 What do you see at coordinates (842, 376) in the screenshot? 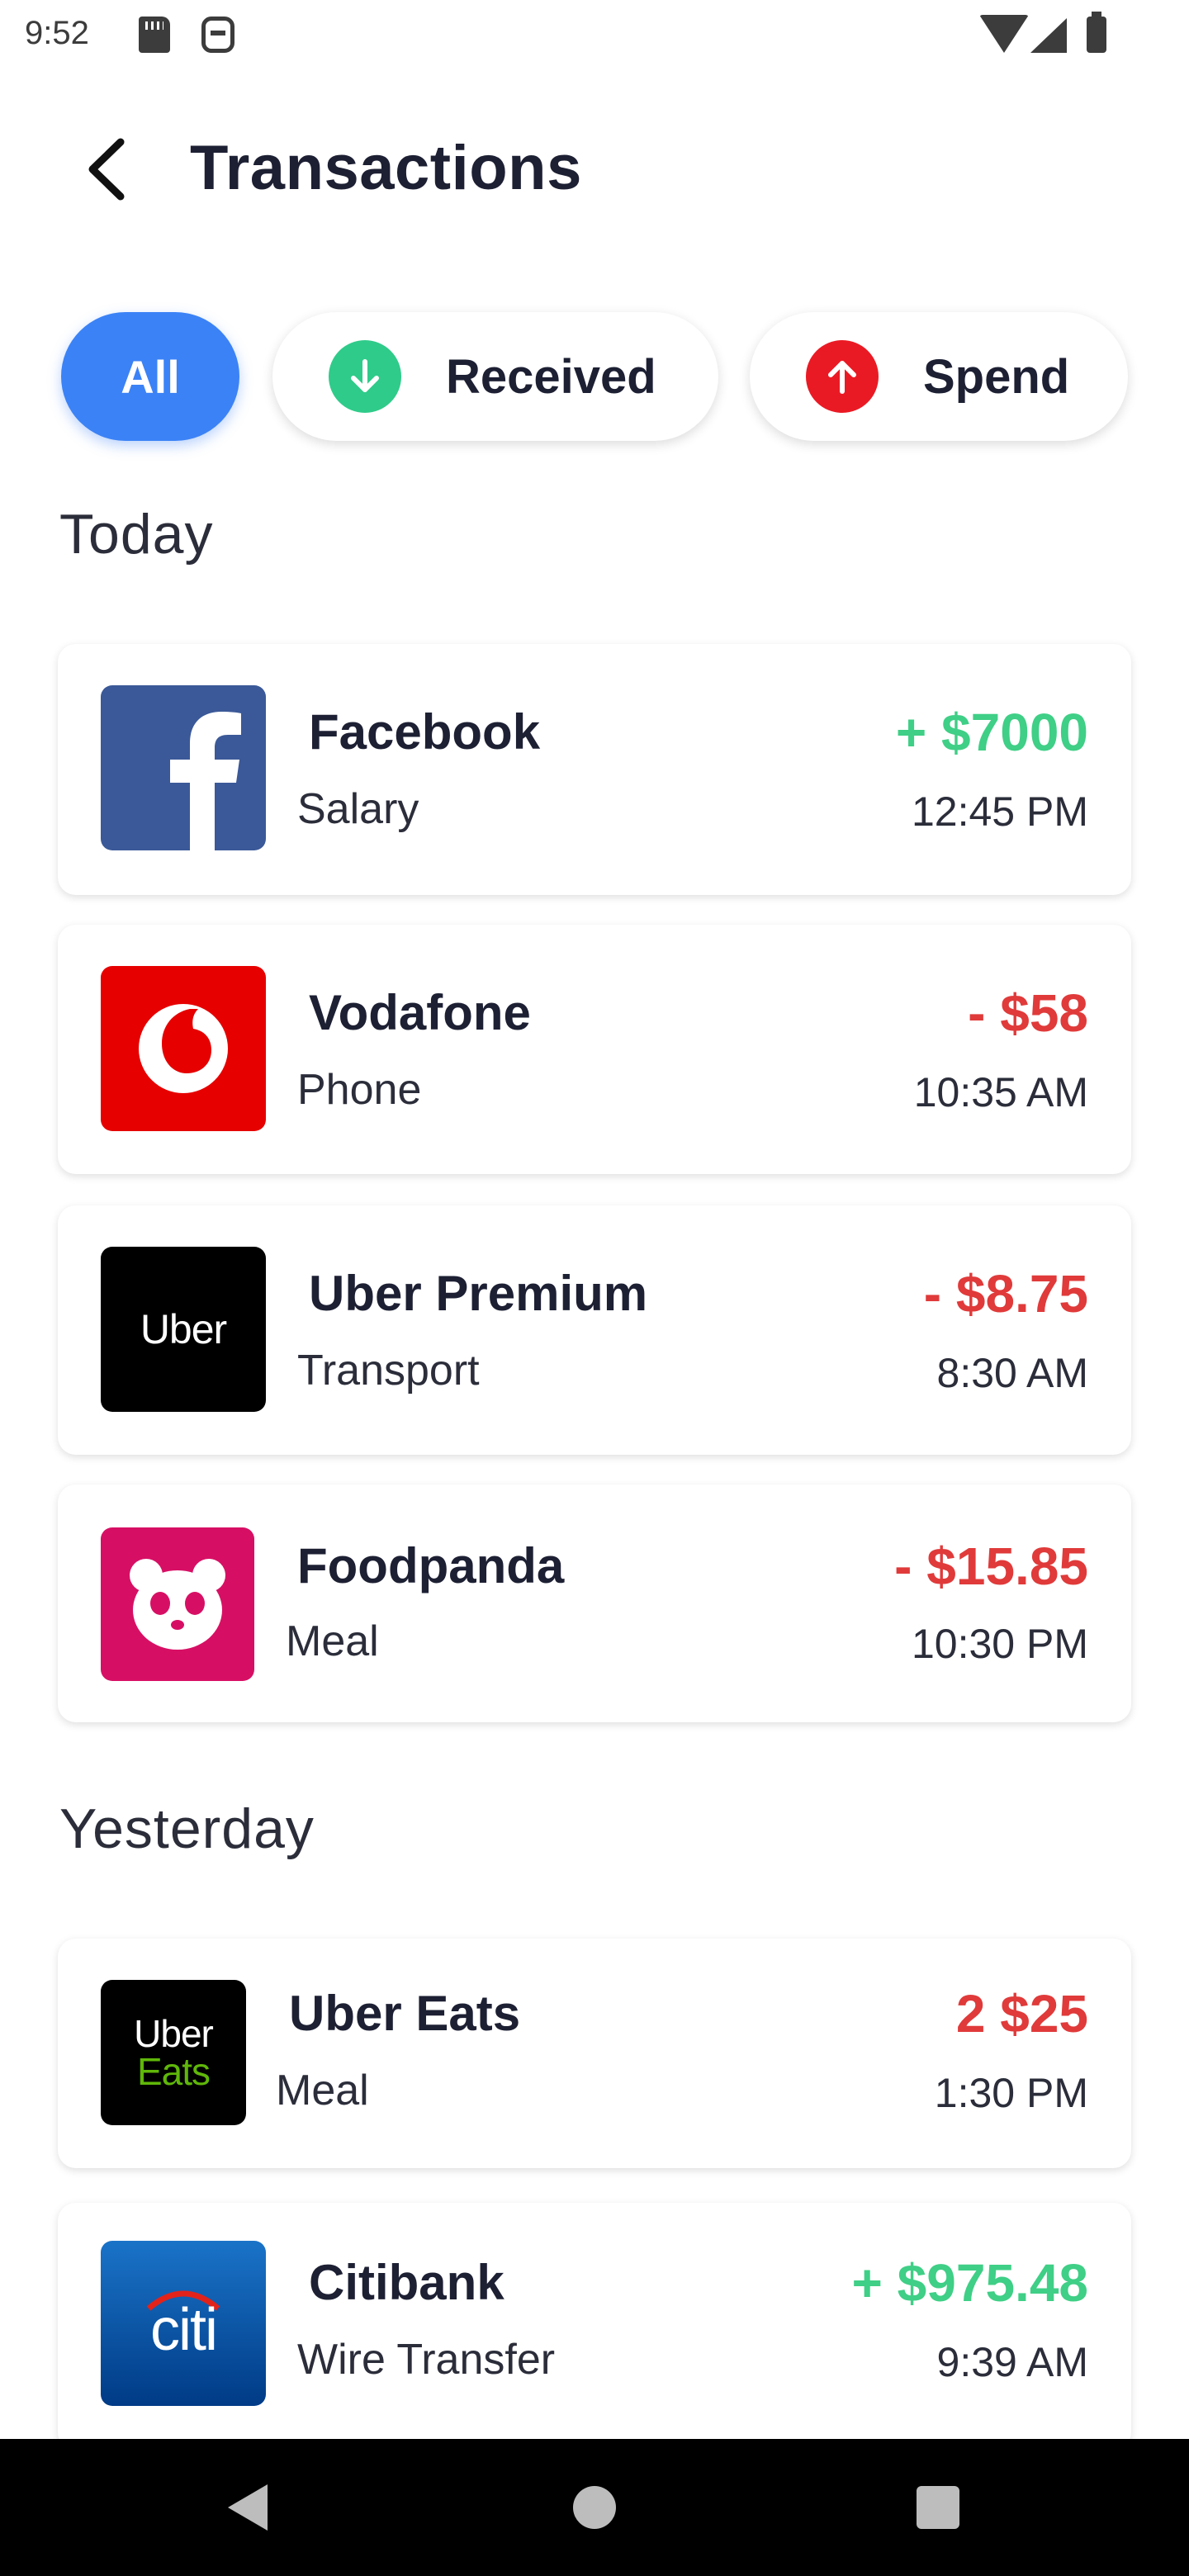
I see `arrow-up-icon` at bounding box center [842, 376].